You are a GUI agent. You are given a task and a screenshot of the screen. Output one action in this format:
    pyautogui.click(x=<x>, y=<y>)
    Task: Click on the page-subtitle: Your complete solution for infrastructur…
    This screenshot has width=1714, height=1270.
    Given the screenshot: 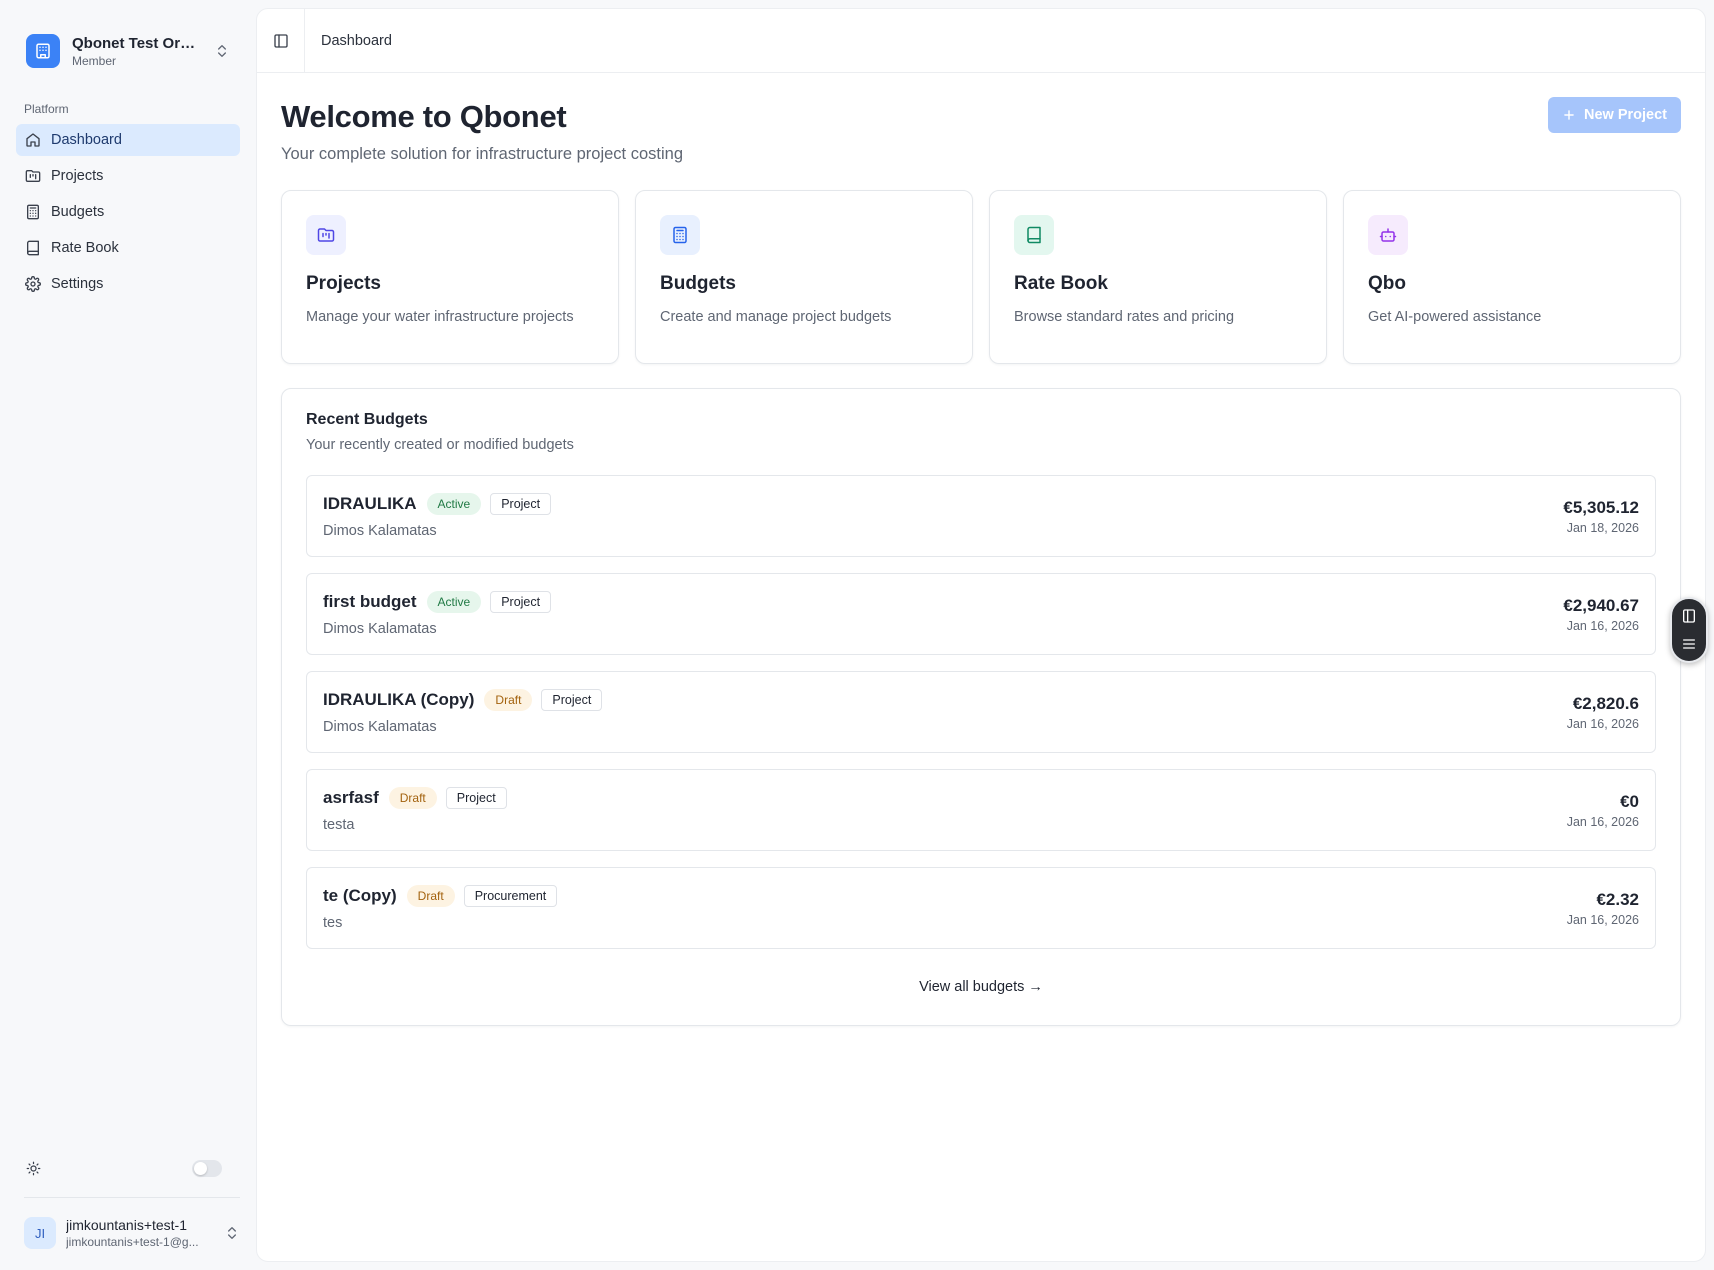 What is the action you would take?
    pyautogui.click(x=482, y=154)
    